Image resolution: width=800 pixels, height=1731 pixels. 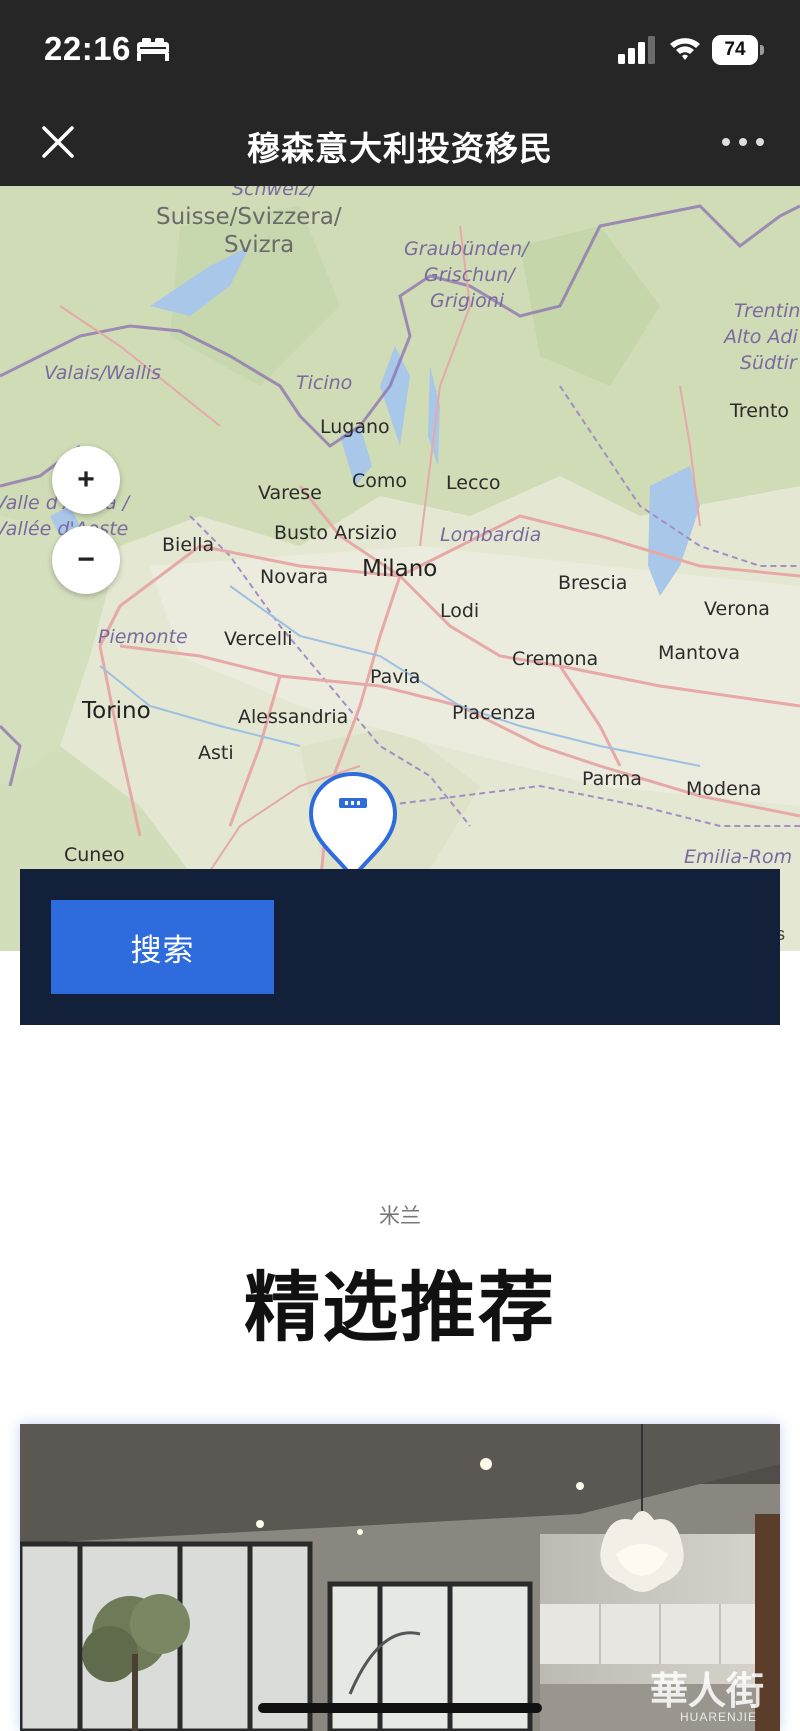 I want to click on status-bar: 22:16 74, so click(x=400, y=50).